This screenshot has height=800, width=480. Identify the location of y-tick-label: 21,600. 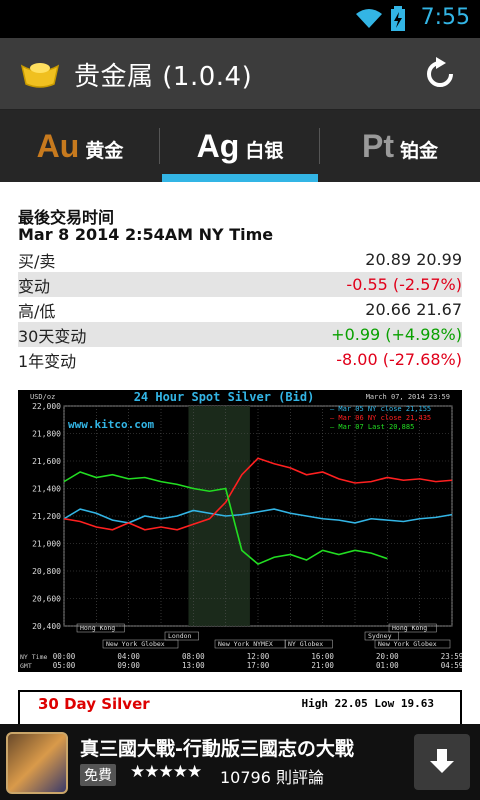
(46, 461).